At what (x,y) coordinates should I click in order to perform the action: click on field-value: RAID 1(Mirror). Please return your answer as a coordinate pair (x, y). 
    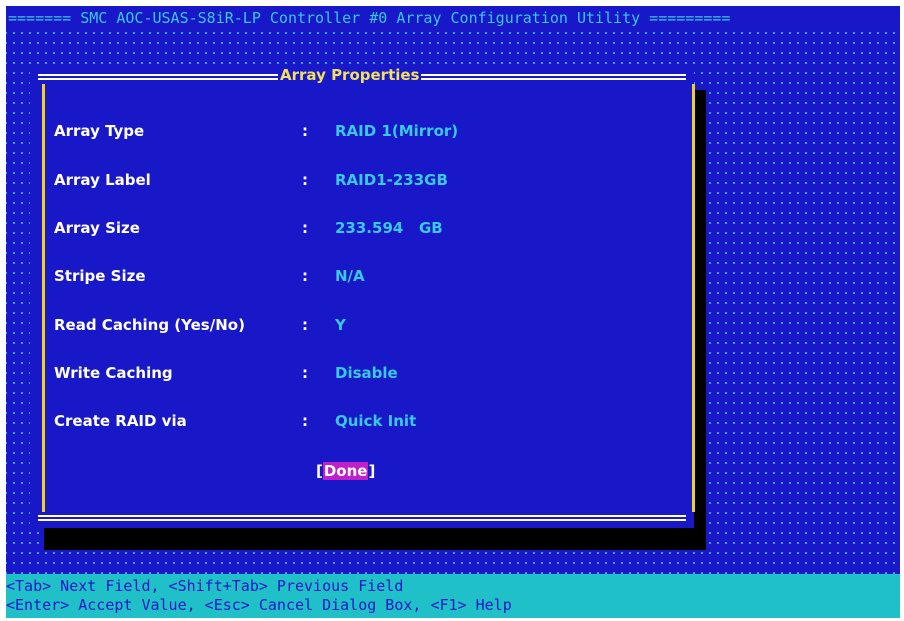
    Looking at the image, I should click on (397, 131).